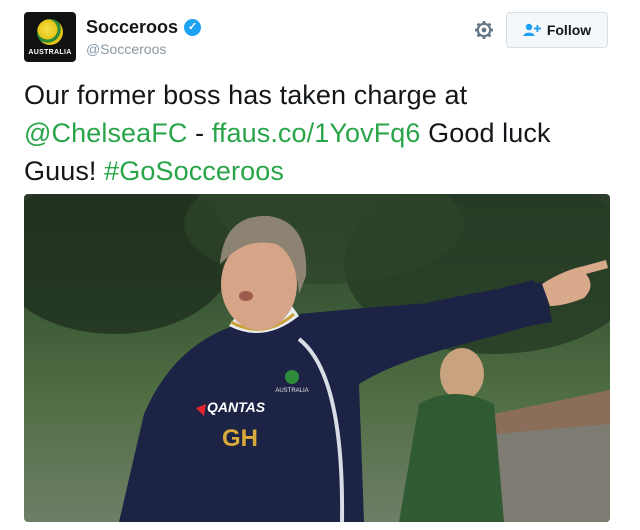 The image size is (640, 530). I want to click on avatar: AUSTRALIA, so click(50, 37).